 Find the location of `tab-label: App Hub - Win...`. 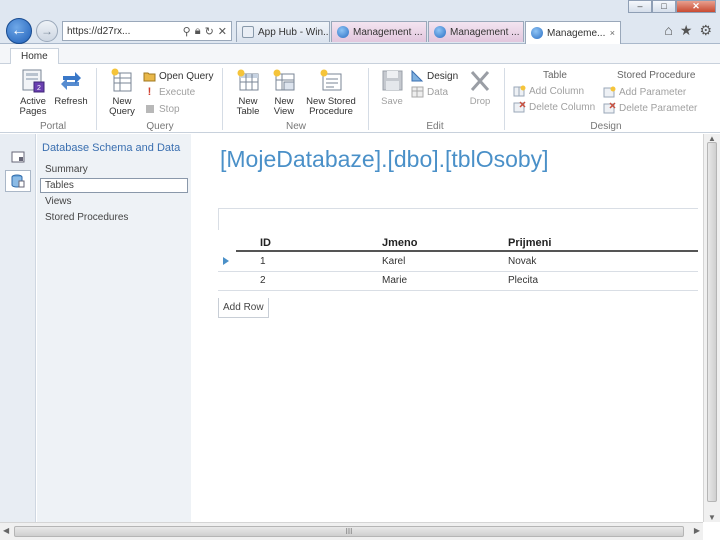

tab-label: App Hub - Win... is located at coordinates (294, 32).